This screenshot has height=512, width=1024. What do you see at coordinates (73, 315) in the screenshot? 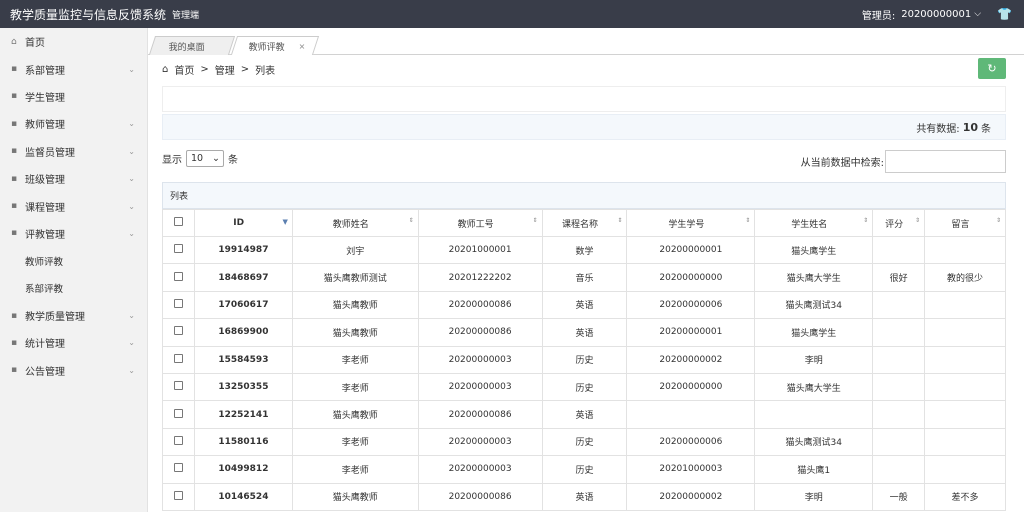
I see `sidebar-item: ▪ 教学质量管理 ⌄` at bounding box center [73, 315].